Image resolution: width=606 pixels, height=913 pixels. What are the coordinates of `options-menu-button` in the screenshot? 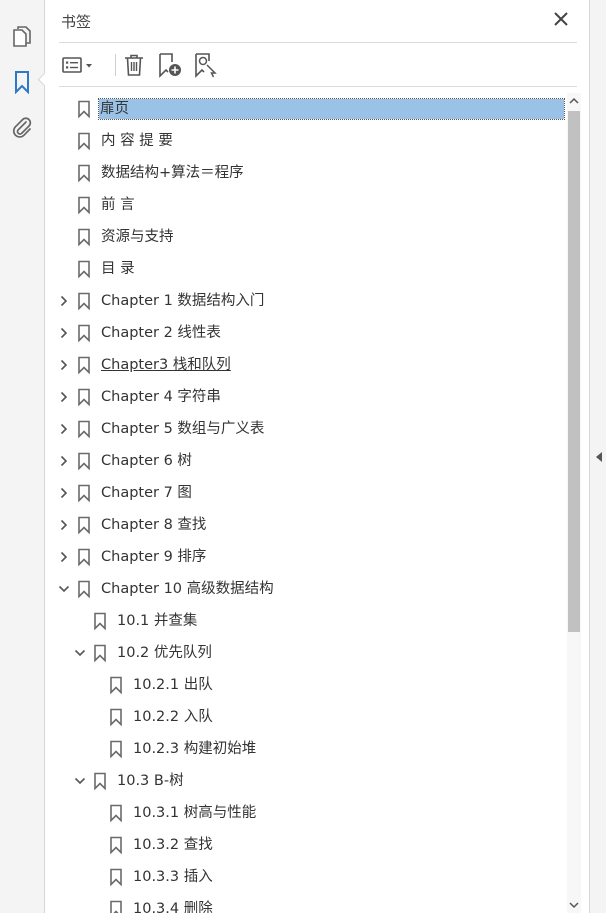 It's located at (78, 65).